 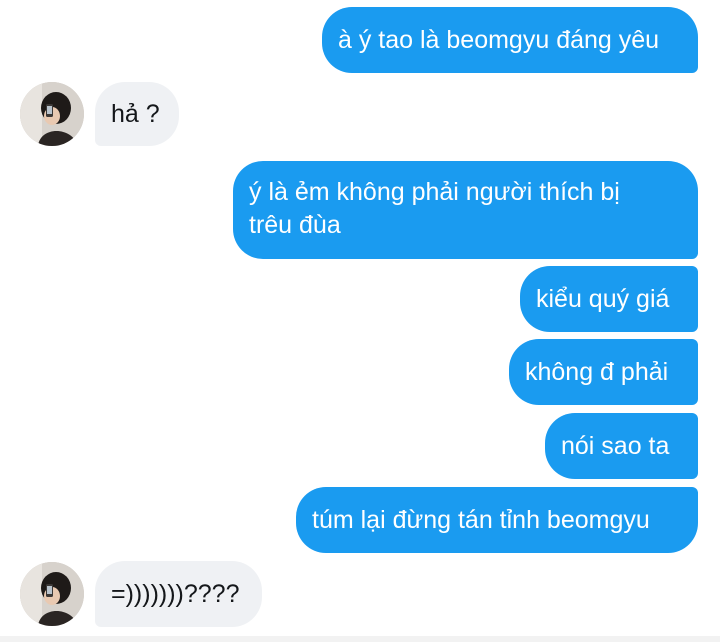 What do you see at coordinates (603, 372) in the screenshot?
I see `message-bubble-outgoing: không đ phải` at bounding box center [603, 372].